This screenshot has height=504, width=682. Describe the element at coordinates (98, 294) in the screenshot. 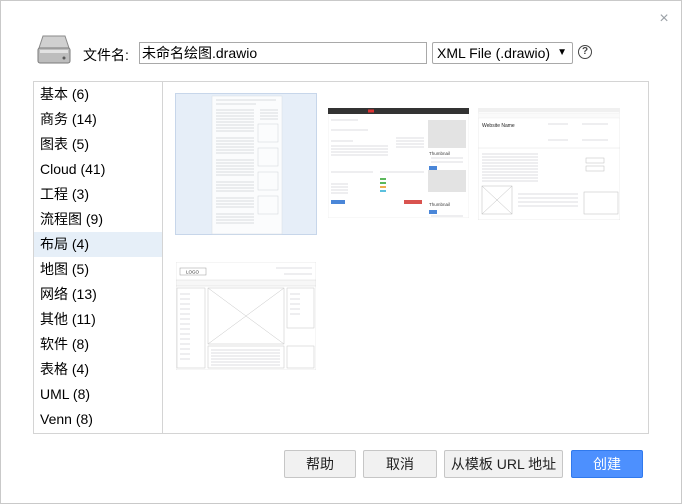

I see `category-item: 网络 (13)` at that location.